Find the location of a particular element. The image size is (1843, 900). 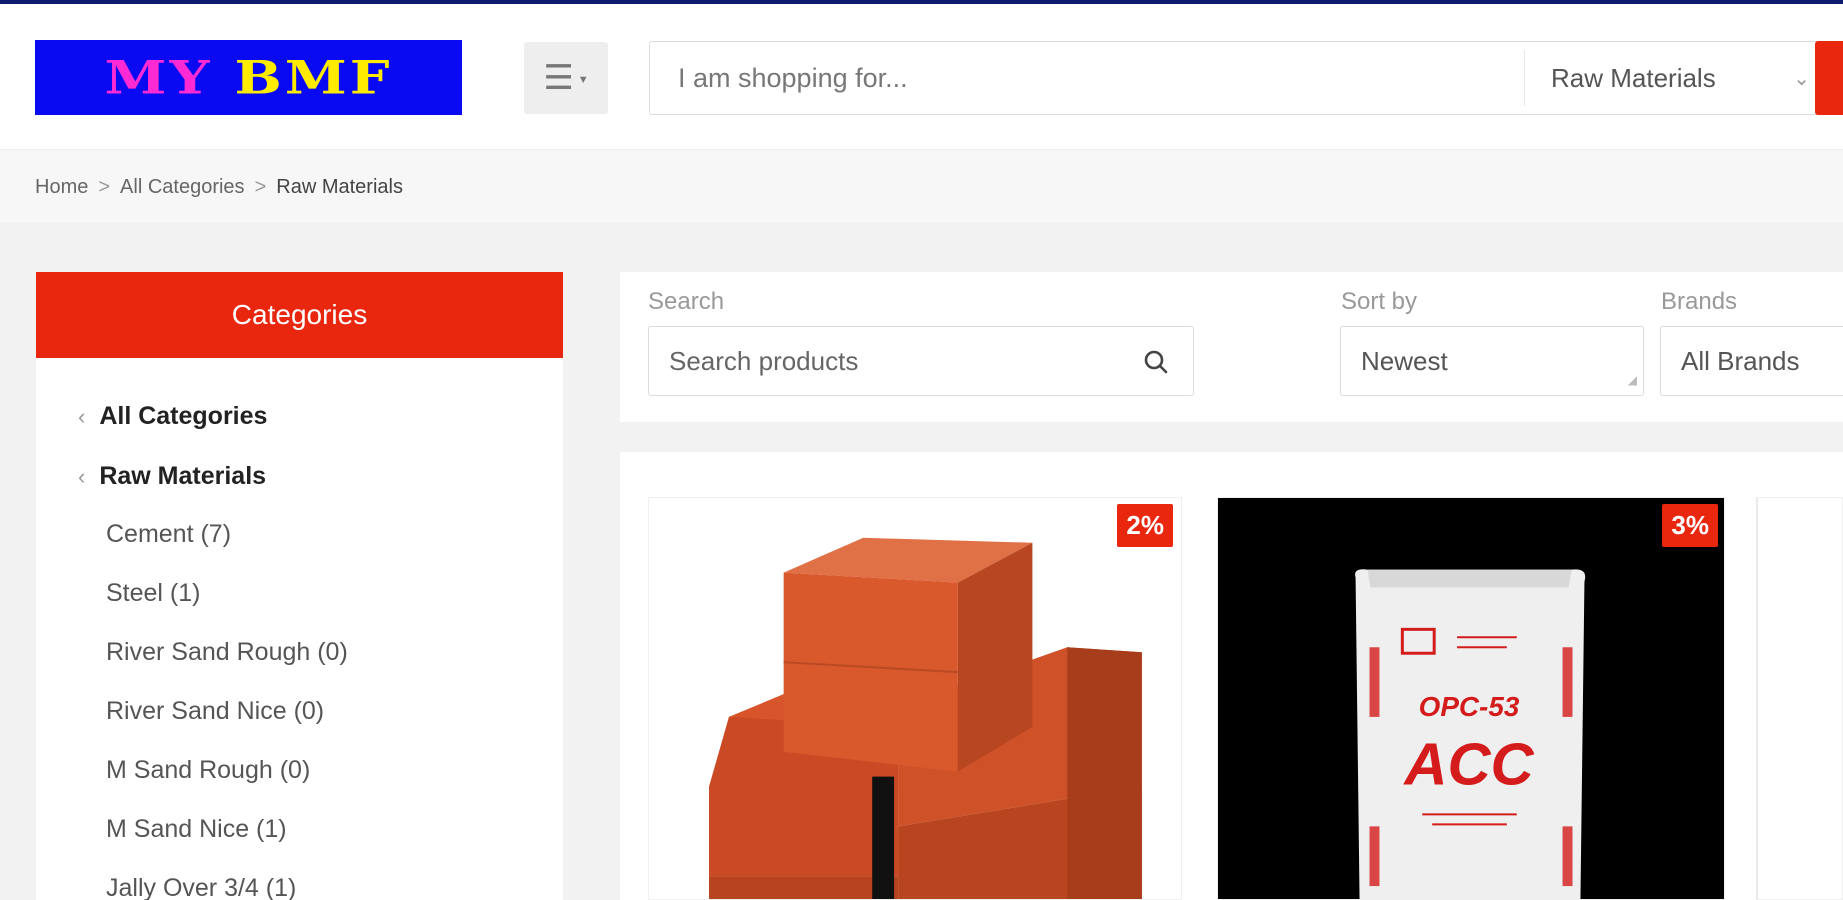

product-card: OPC-53 ACC 3% is located at coordinates (1471, 698).